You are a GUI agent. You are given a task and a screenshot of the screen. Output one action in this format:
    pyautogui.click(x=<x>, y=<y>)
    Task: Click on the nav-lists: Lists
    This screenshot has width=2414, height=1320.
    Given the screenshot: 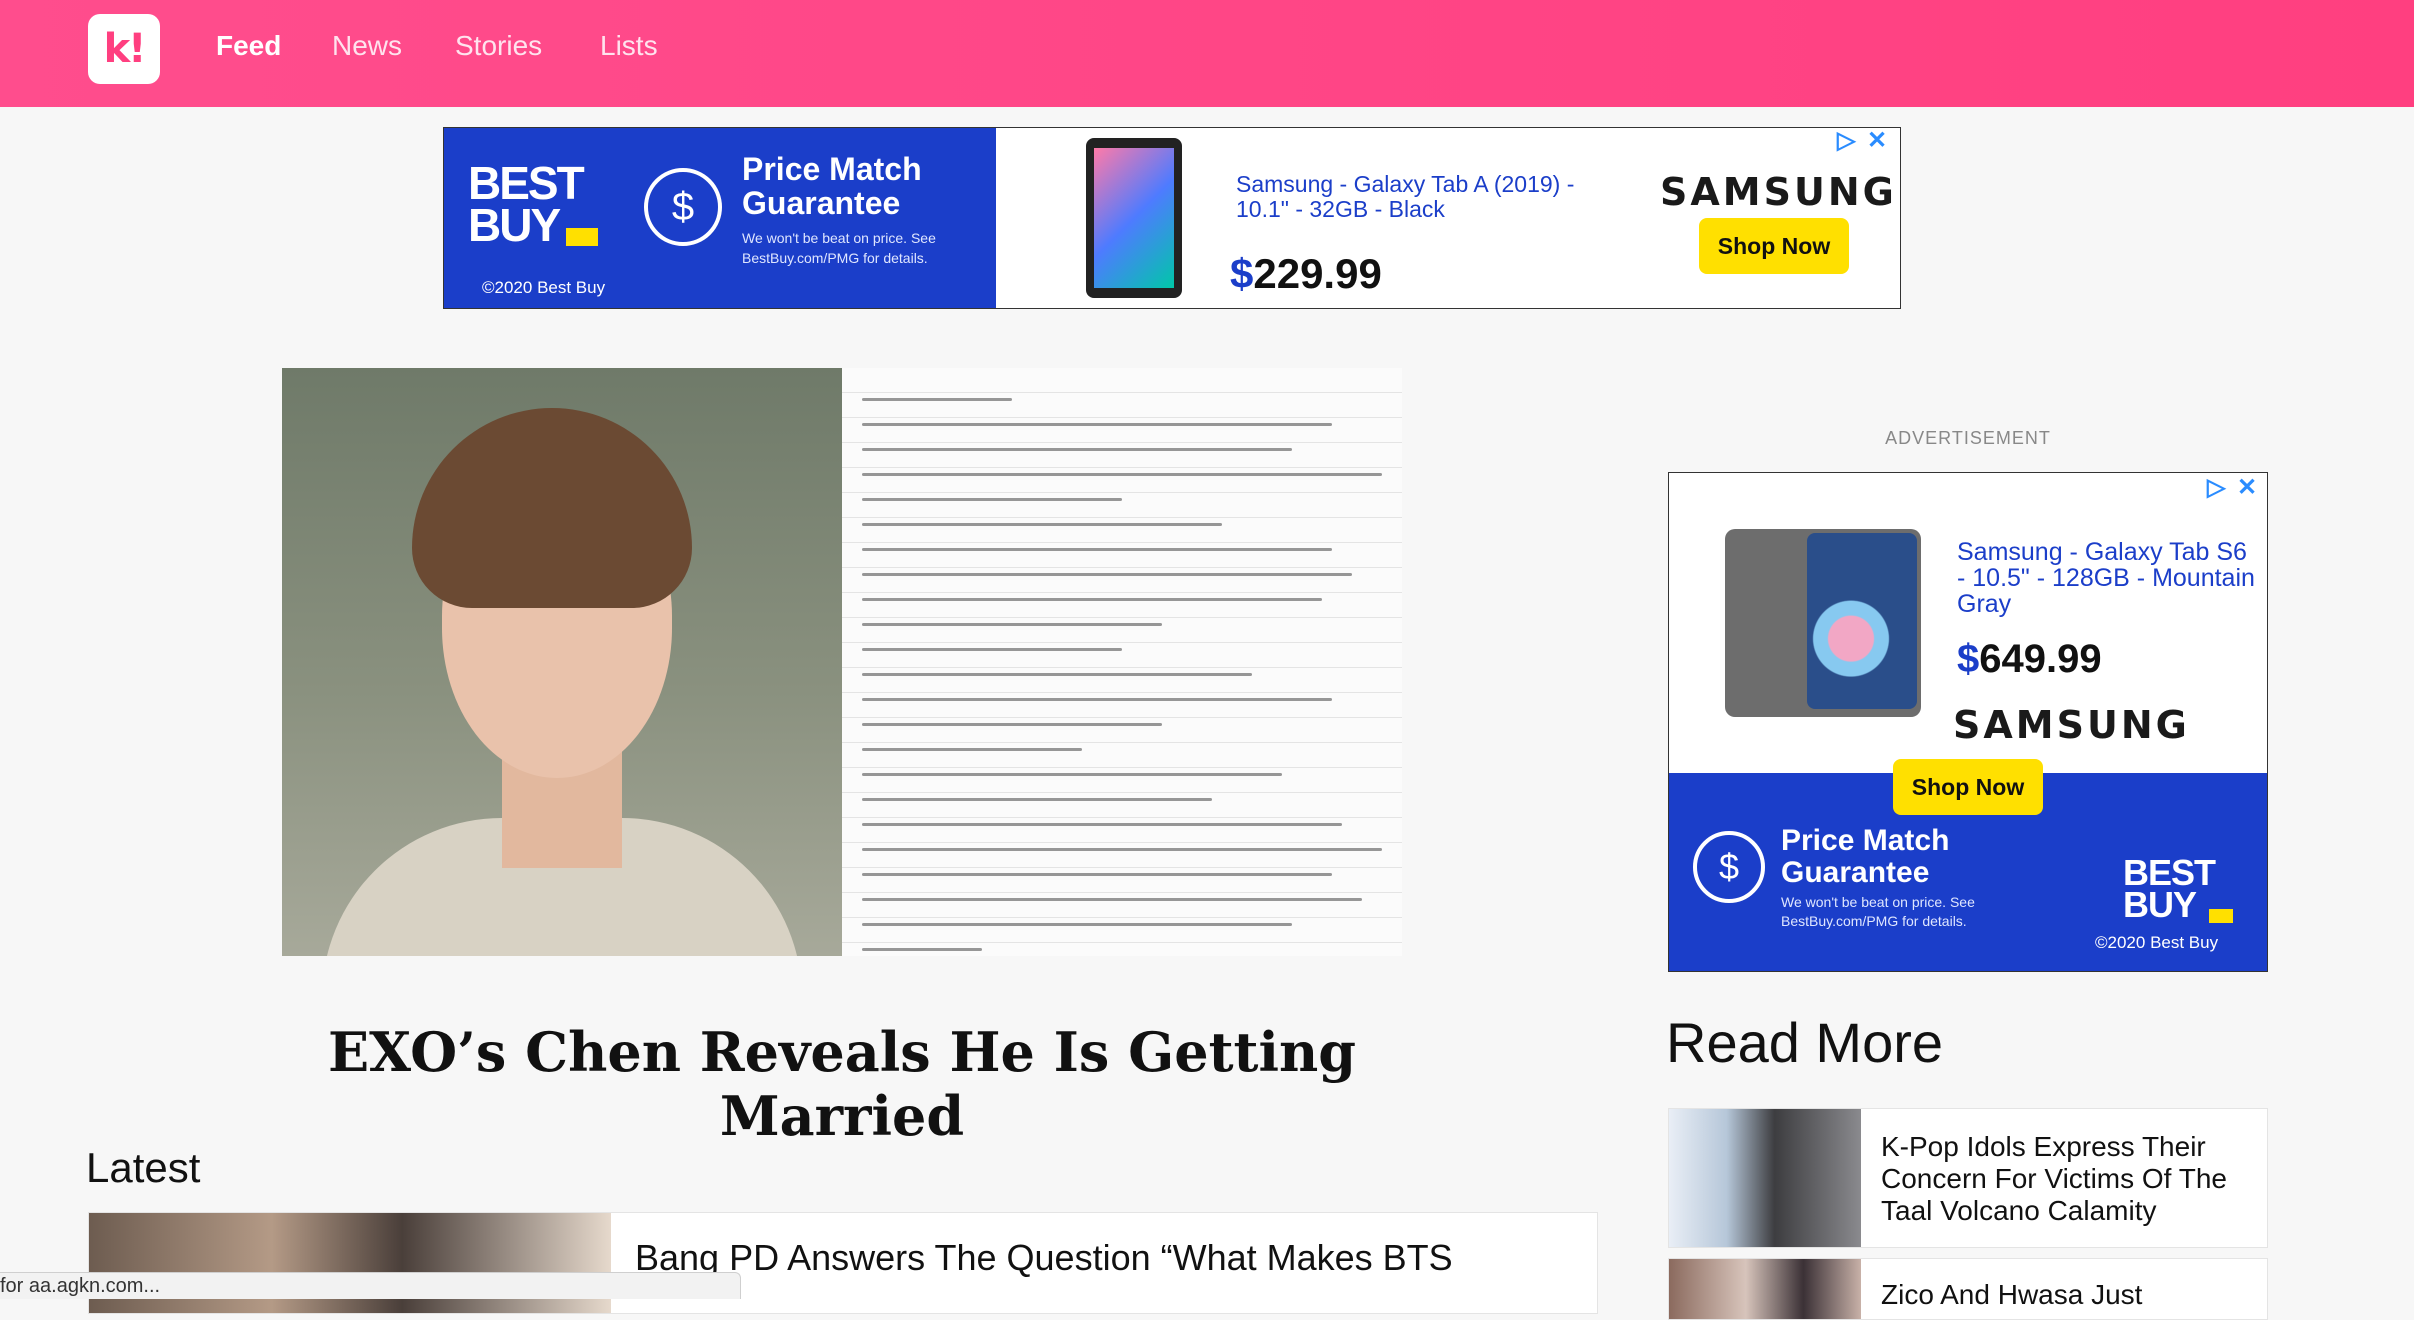 What is the action you would take?
    pyautogui.click(x=629, y=46)
    